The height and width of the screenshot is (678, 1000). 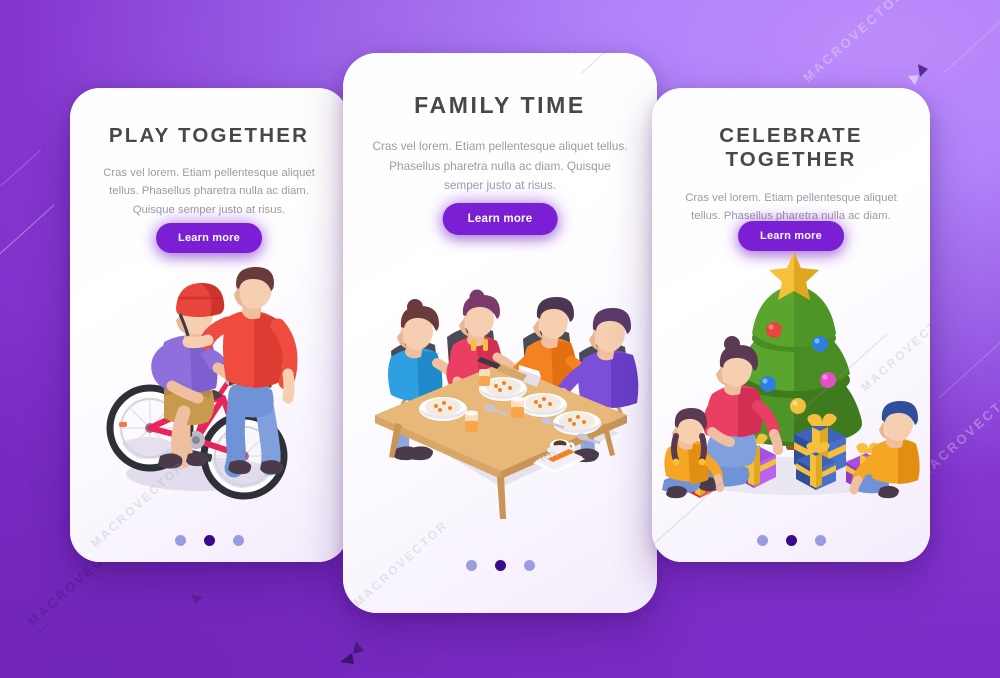 I want to click on illustration-father-and-child-on-bicycle, so click(x=212, y=388).